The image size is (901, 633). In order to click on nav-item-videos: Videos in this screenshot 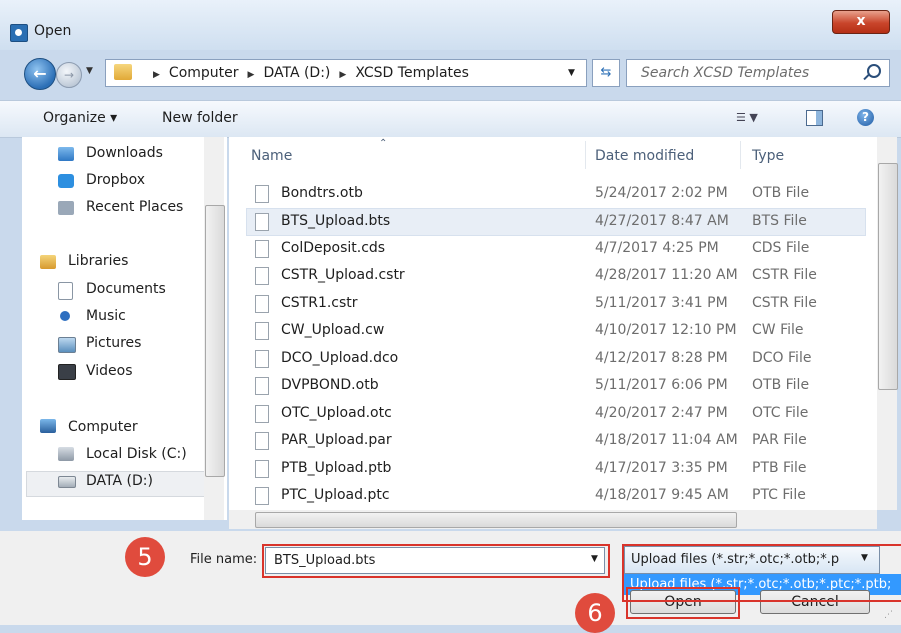, I will do `click(109, 371)`.